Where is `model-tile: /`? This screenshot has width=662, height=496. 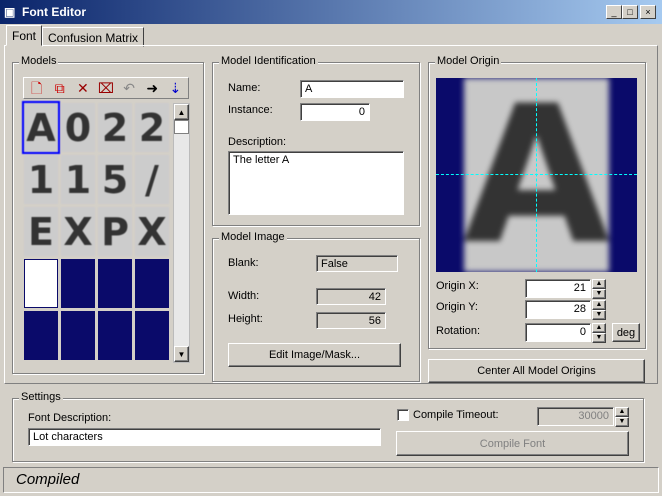 model-tile: / is located at coordinates (152, 179).